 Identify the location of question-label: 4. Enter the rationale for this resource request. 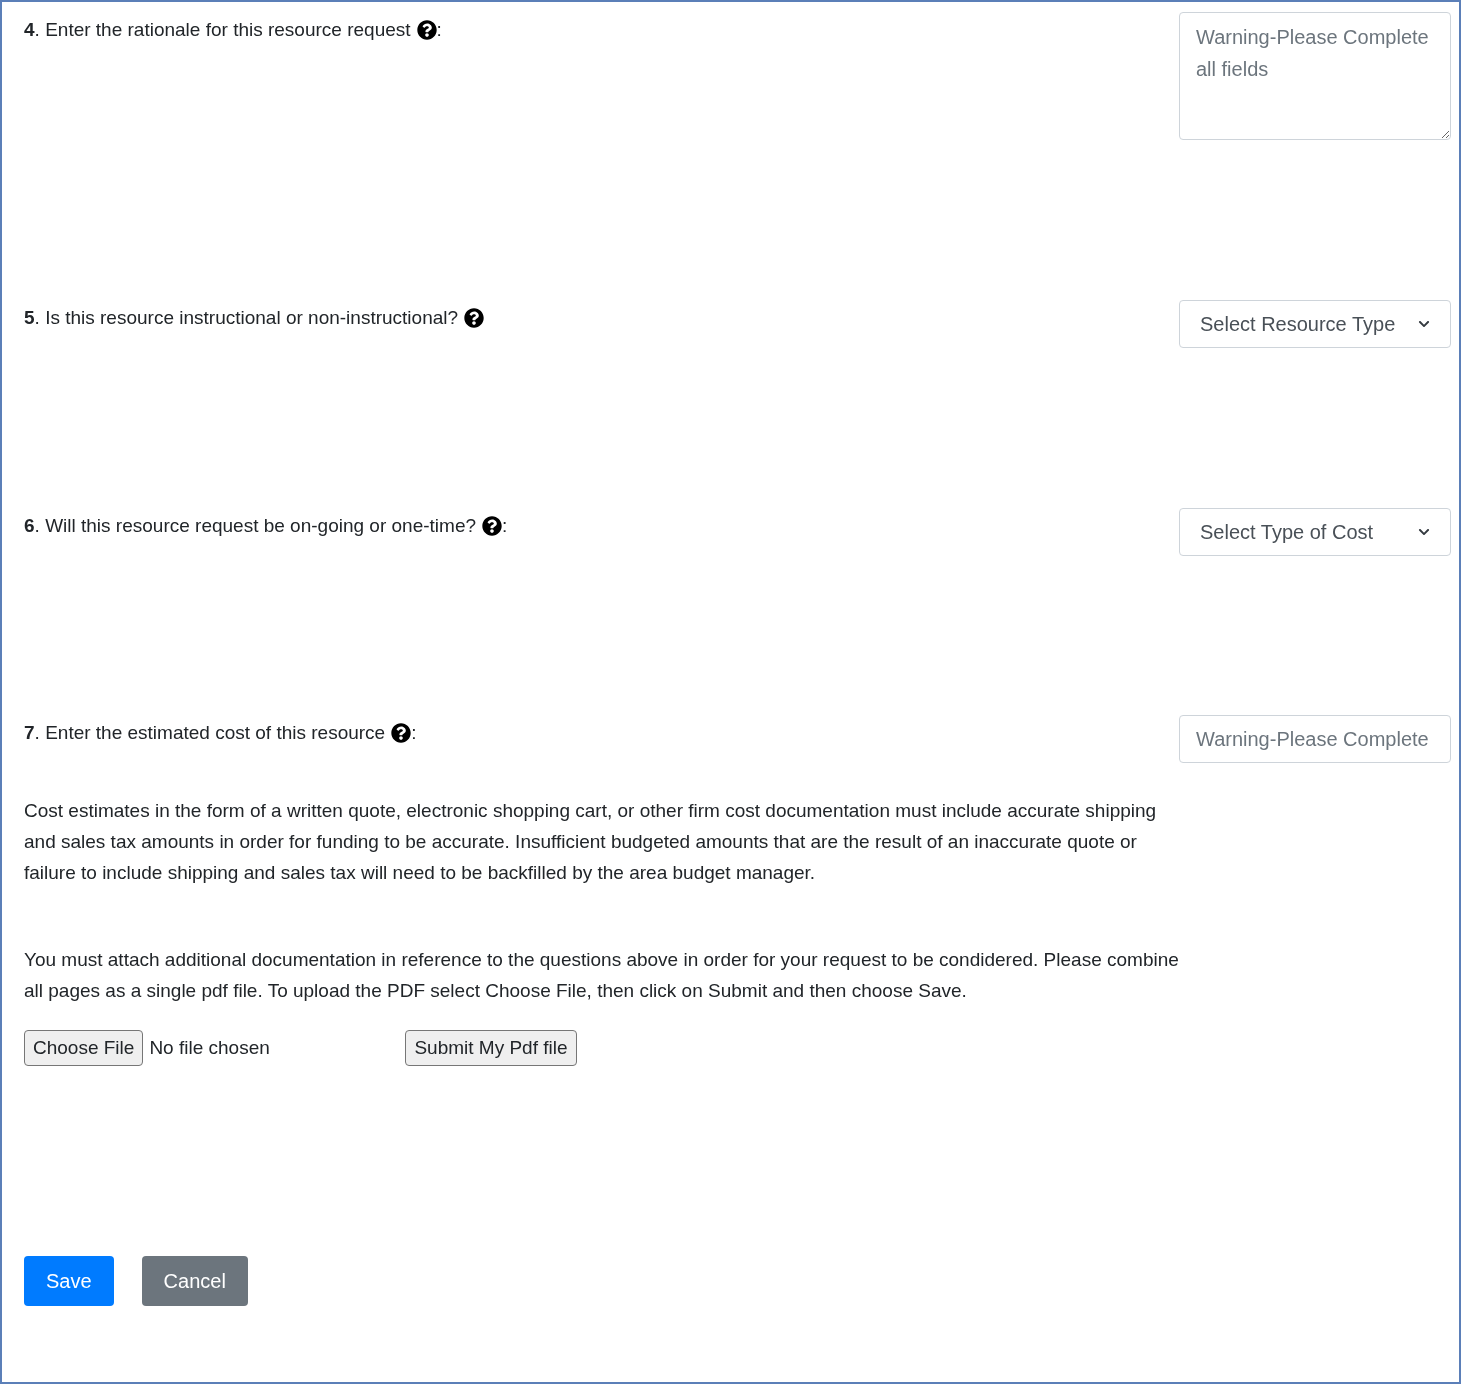
(217, 30).